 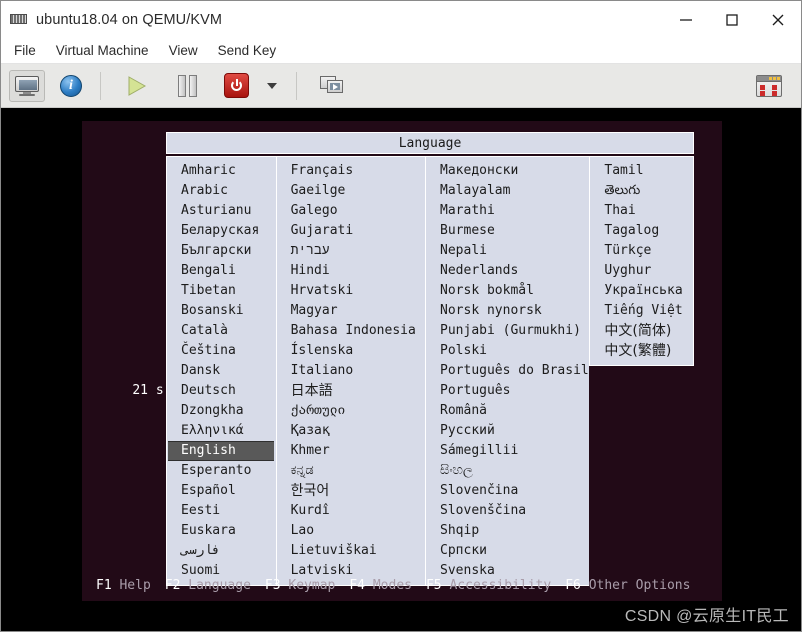 What do you see at coordinates (507, 451) in the screenshot?
I see `list-item: Sámegillii` at bounding box center [507, 451].